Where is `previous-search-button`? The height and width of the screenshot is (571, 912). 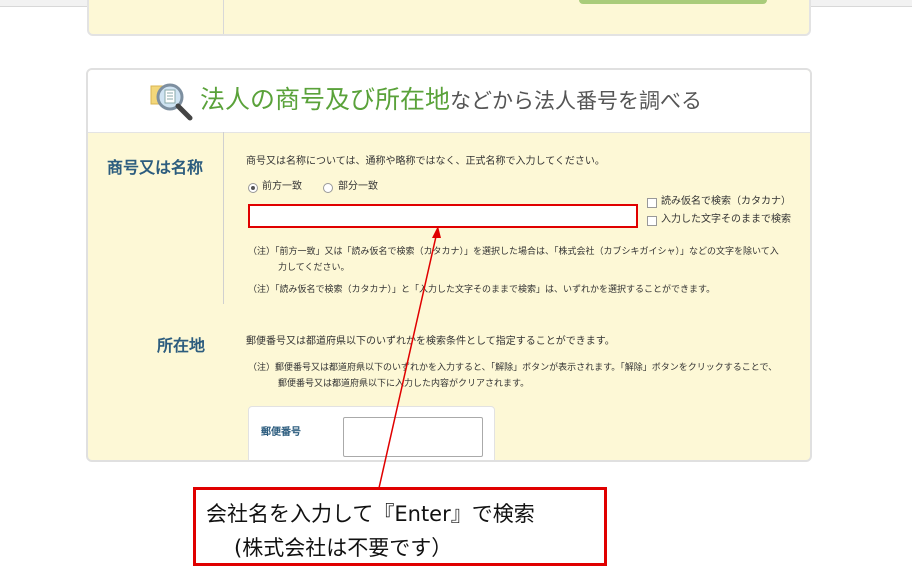 previous-search-button is located at coordinates (673, 2).